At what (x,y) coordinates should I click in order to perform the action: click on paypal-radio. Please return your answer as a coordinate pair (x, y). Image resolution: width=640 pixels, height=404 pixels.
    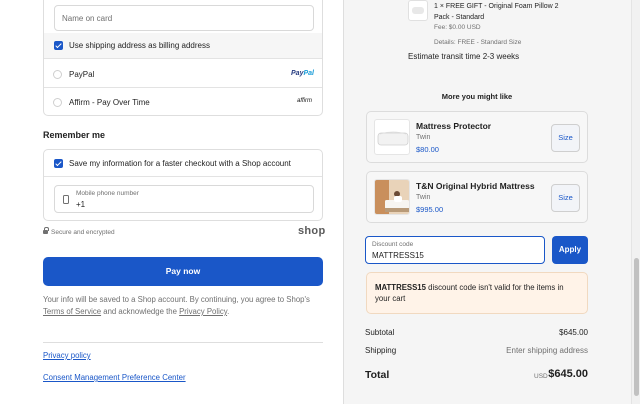
    Looking at the image, I should click on (57, 74).